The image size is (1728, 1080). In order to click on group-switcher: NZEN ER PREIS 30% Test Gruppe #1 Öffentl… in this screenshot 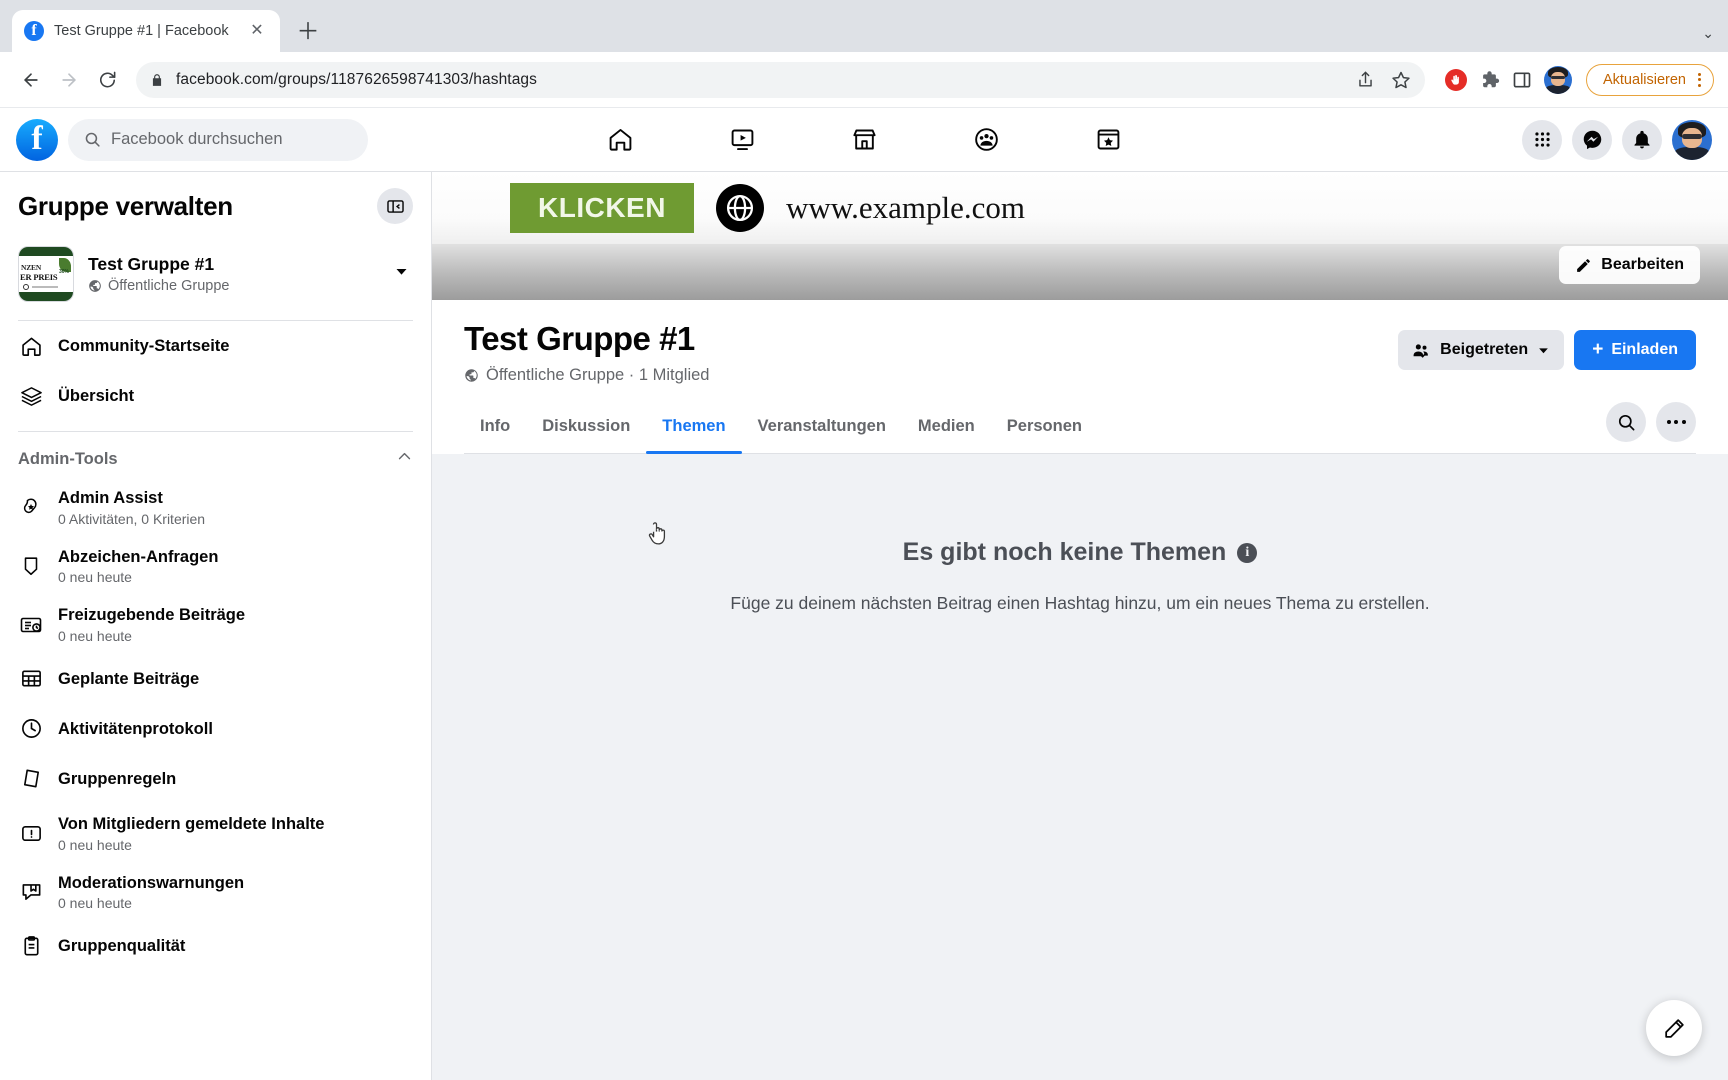, I will do `click(215, 280)`.